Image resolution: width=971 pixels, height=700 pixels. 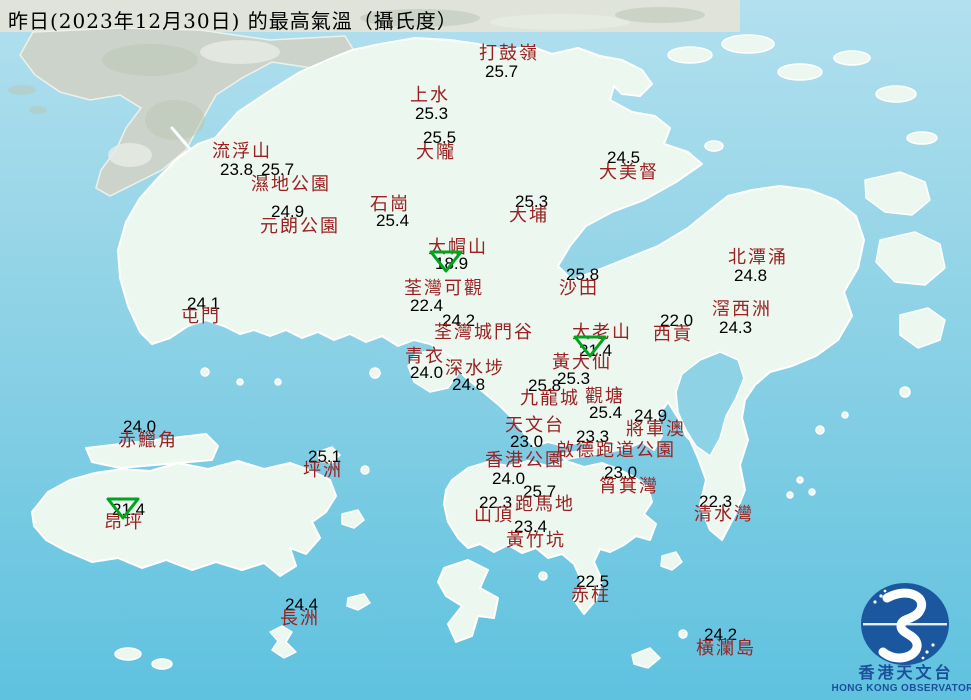 What do you see at coordinates (605, 396) in the screenshot?
I see `station-label: 觀塘` at bounding box center [605, 396].